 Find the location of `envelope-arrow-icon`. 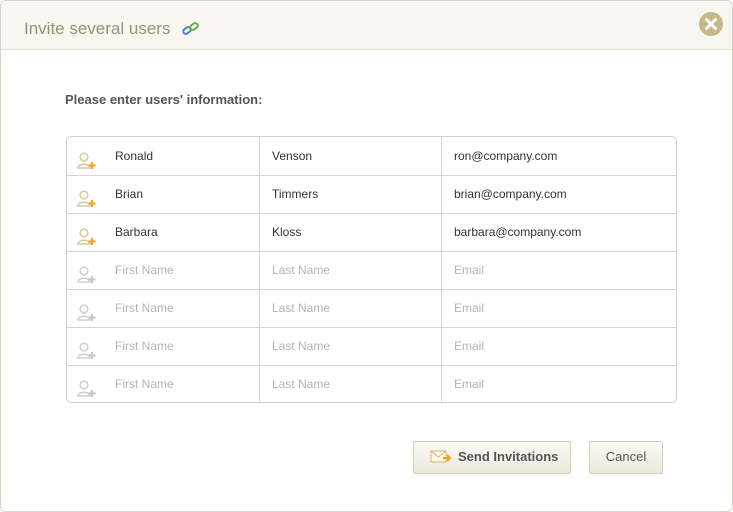

envelope-arrow-icon is located at coordinates (441, 458).